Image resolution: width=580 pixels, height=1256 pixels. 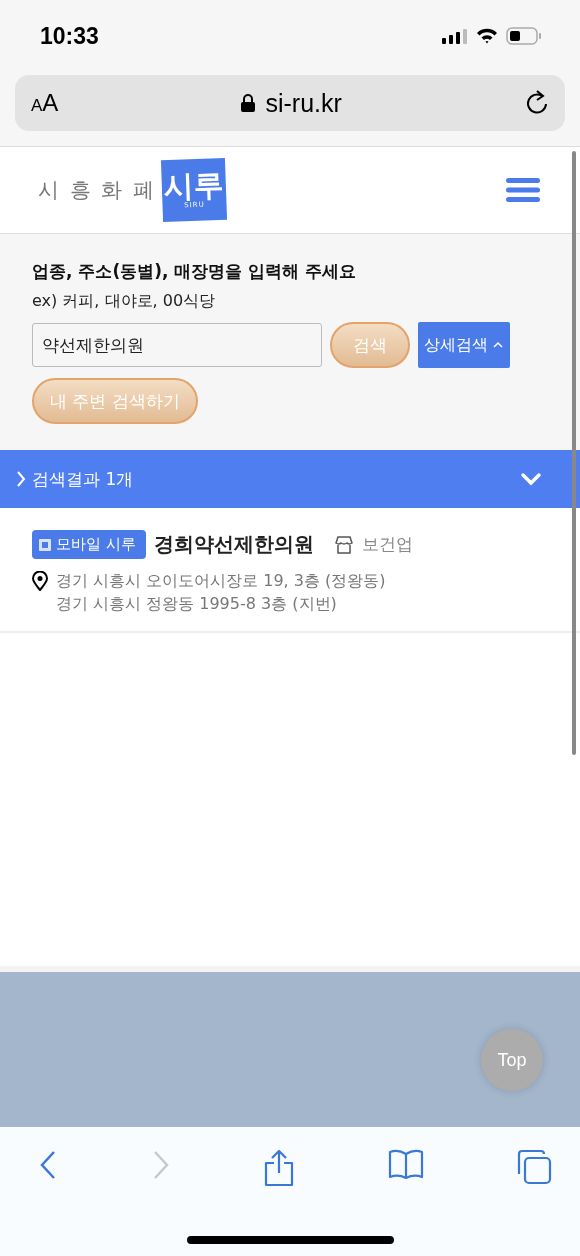 I want to click on location-pin-icon, so click(x=40, y=581).